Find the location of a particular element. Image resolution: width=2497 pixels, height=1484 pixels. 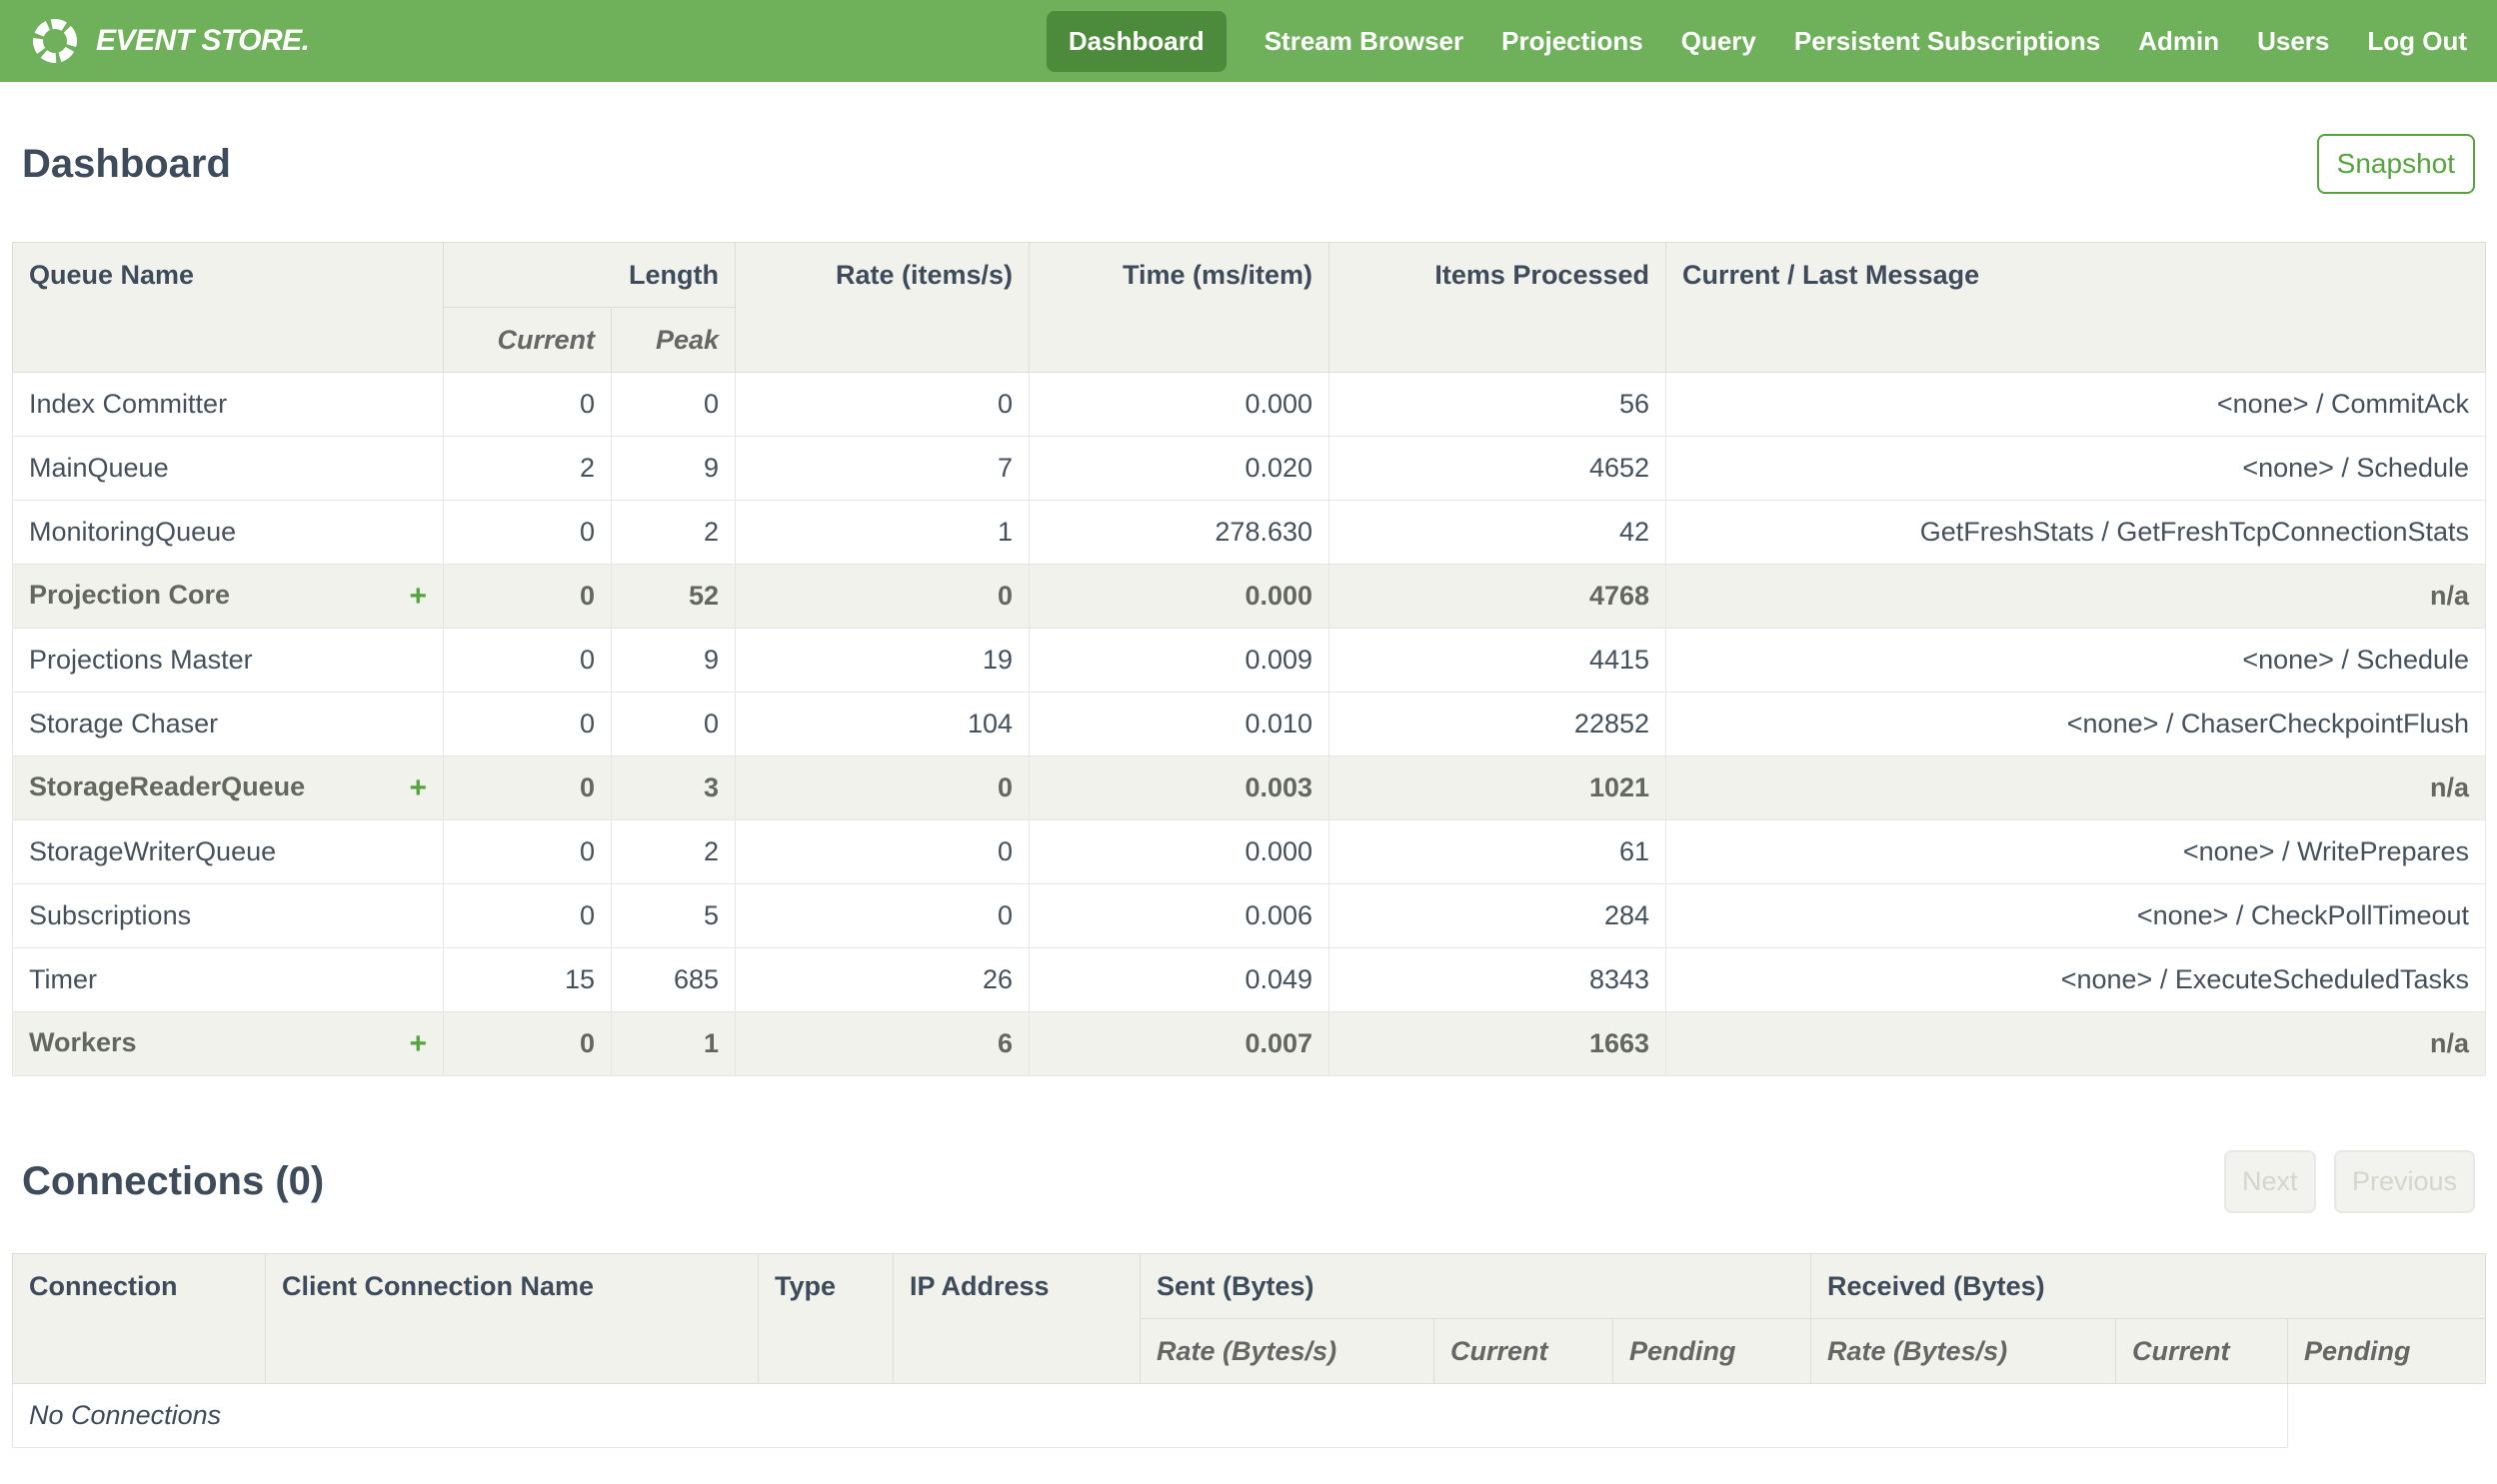

col-type: Type is located at coordinates (826, 1318).